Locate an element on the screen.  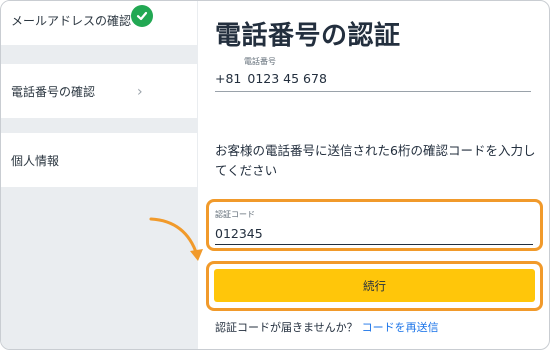
resend-prompt: 認証コードが届きませんか？ is located at coordinates (286, 327).